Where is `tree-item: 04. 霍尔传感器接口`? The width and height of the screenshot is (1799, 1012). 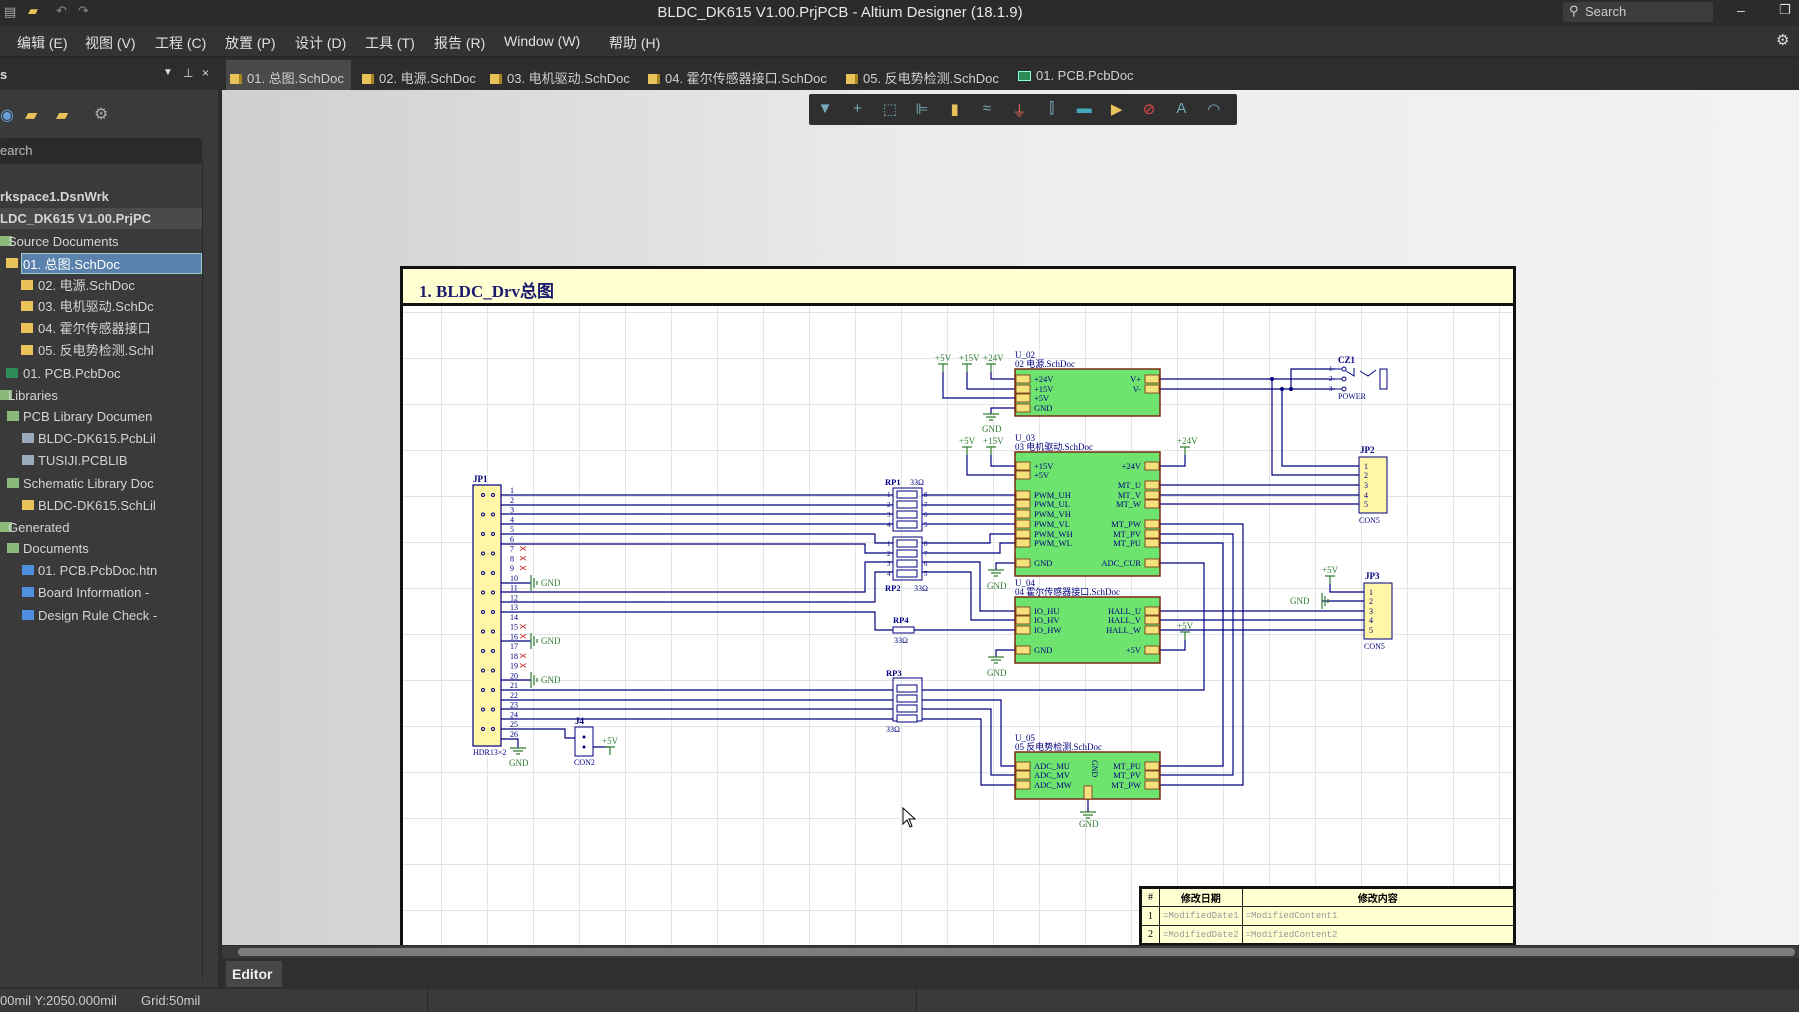
tree-item: 04. 霍尔传感器接口 is located at coordinates (94, 328).